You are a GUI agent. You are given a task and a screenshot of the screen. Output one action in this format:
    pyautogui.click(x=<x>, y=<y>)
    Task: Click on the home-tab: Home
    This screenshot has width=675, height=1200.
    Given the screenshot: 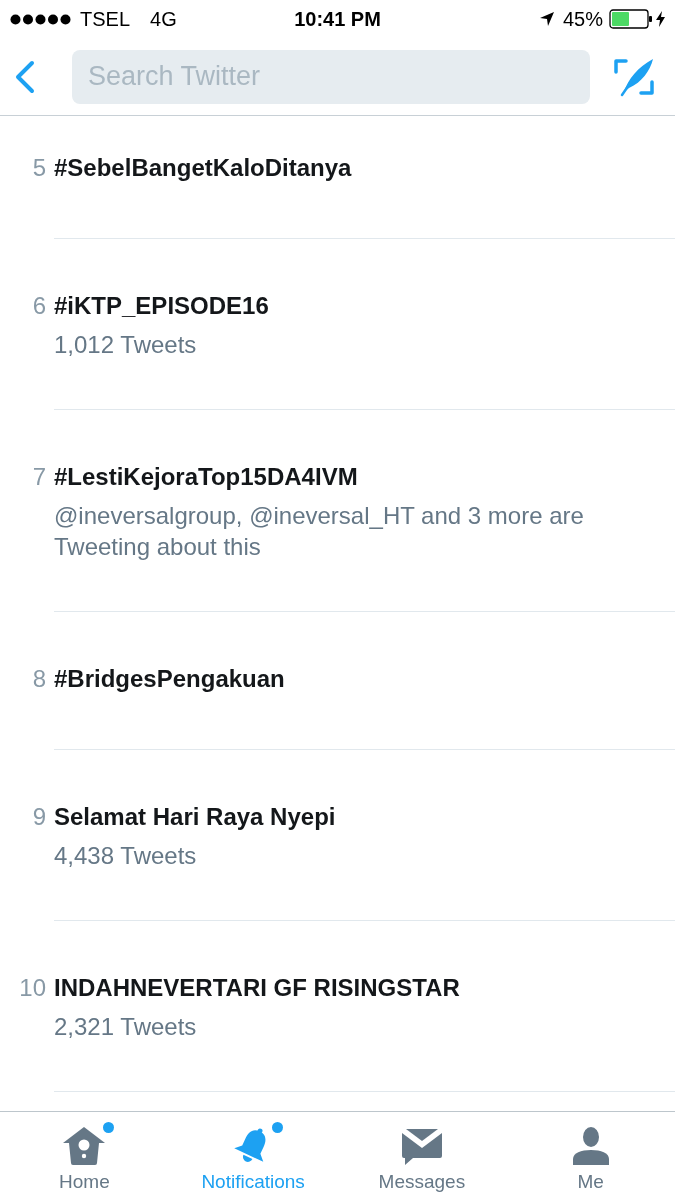 What is the action you would take?
    pyautogui.click(x=84, y=1156)
    